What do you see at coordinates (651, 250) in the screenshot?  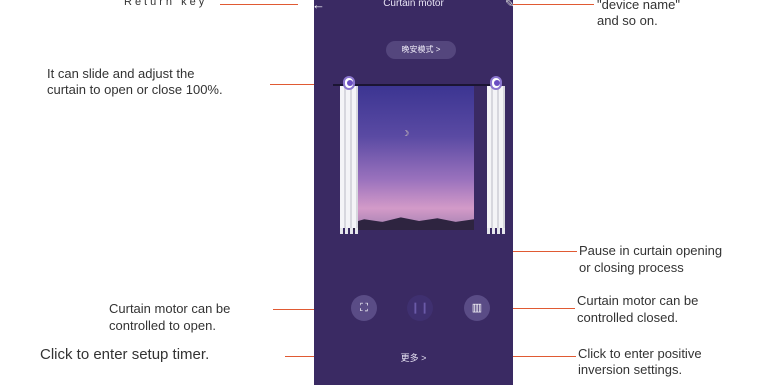 I see `annotation-pause-line1: Pause in curtain opening` at bounding box center [651, 250].